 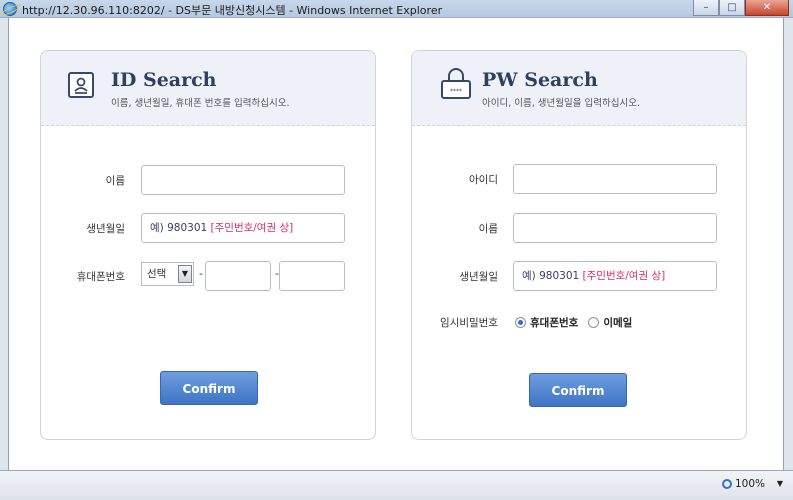 I want to click on phone-middle-input, so click(x=238, y=276).